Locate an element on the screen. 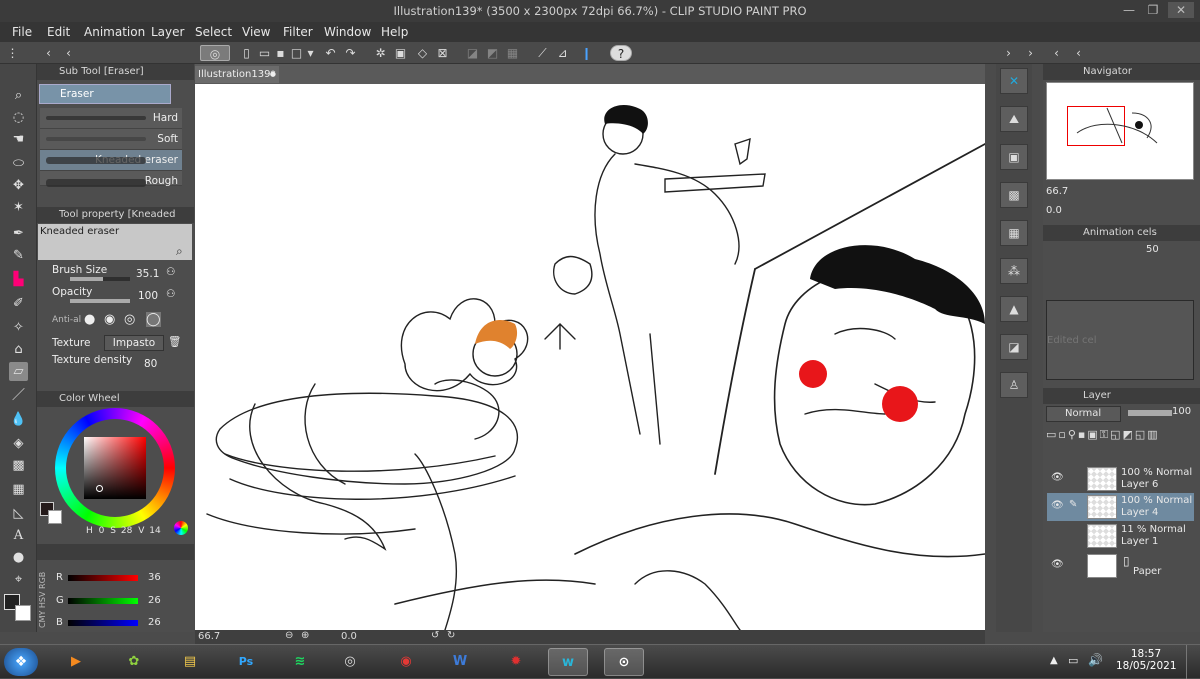 The image size is (1200, 679). save-icon: ▪ is located at coordinates (280, 53).